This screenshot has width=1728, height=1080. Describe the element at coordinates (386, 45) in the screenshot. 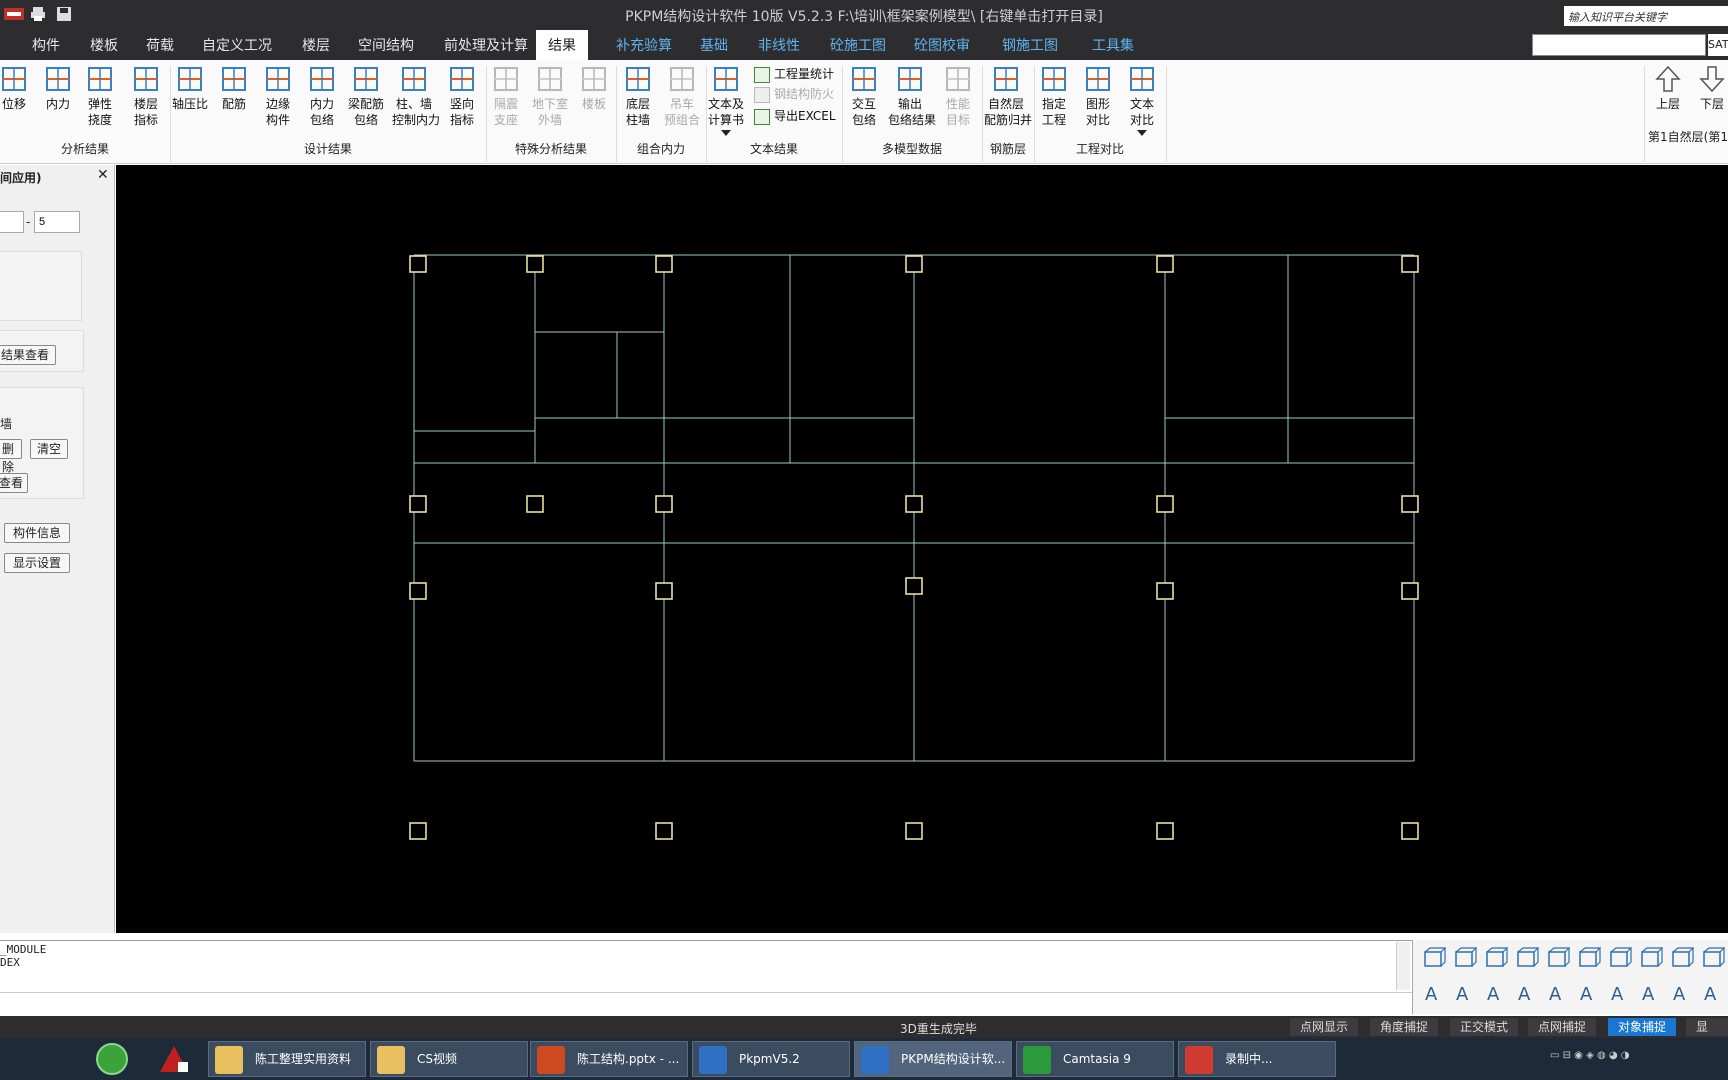

I see `tab-5: 空间结构` at that location.